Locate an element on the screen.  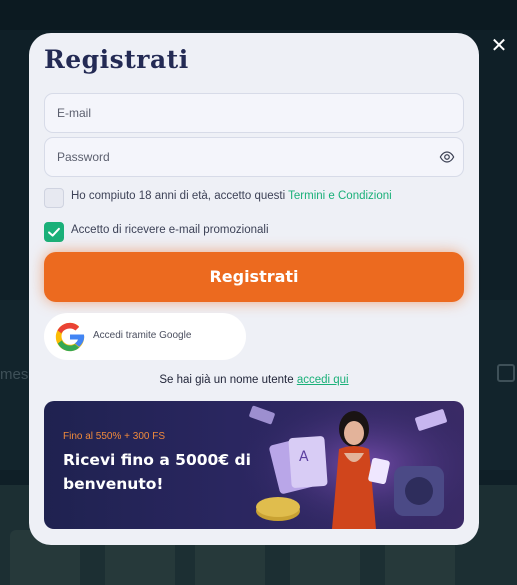
background-header is located at coordinates (258, 15).